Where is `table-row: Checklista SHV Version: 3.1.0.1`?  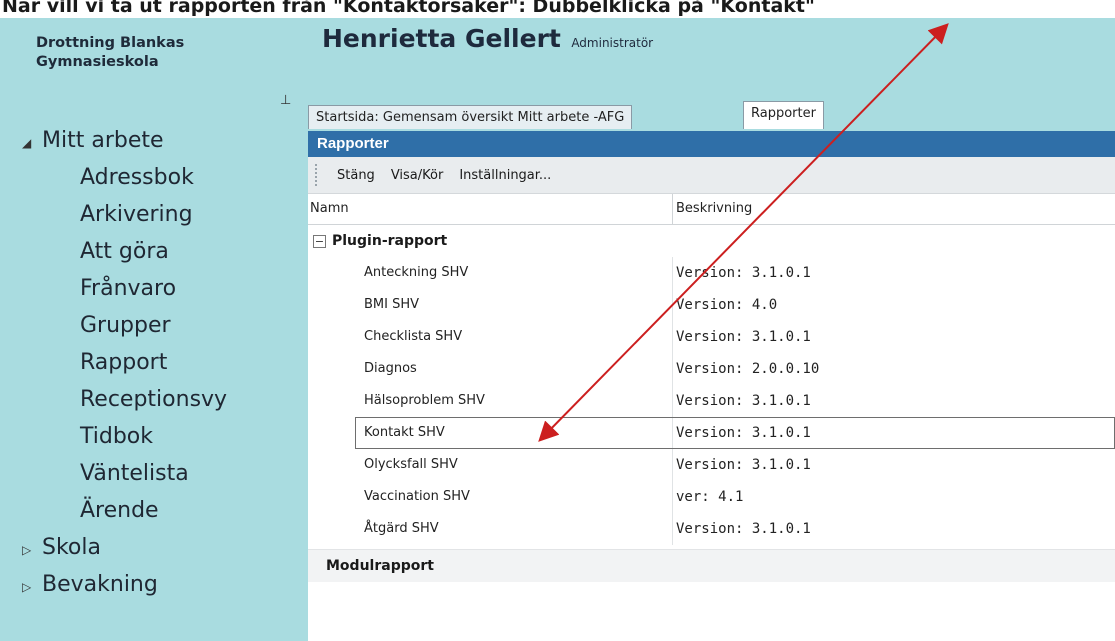
table-row: Checklista SHV Version: 3.1.0.1 is located at coordinates (711, 337).